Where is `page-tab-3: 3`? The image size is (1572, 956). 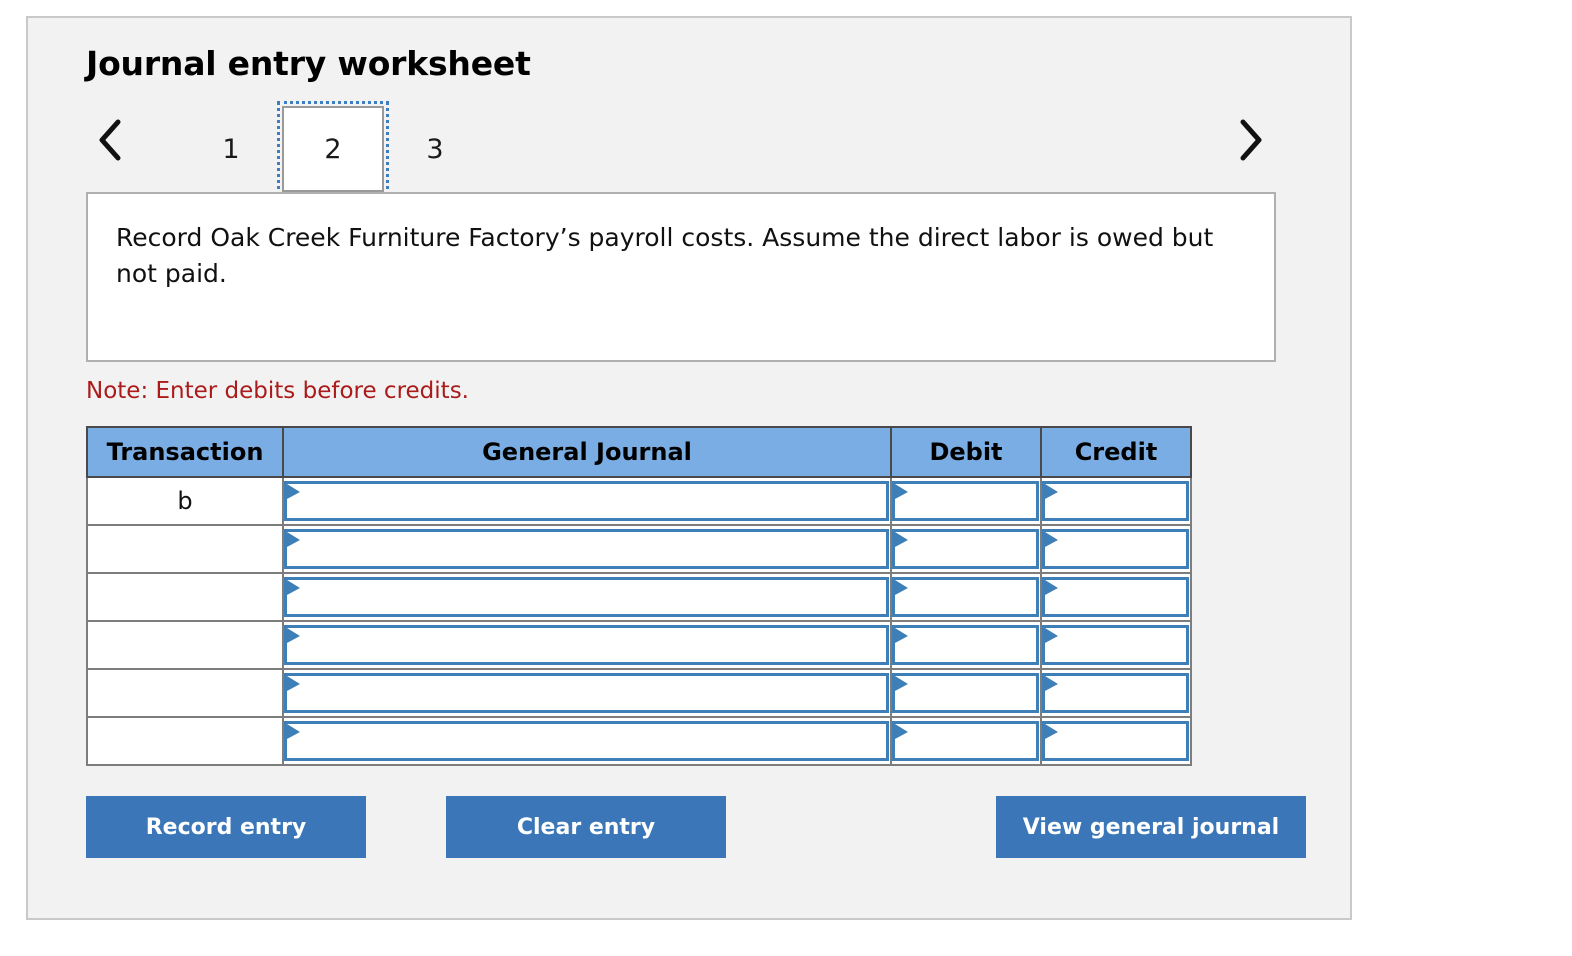
page-tab-3: 3 is located at coordinates (435, 149).